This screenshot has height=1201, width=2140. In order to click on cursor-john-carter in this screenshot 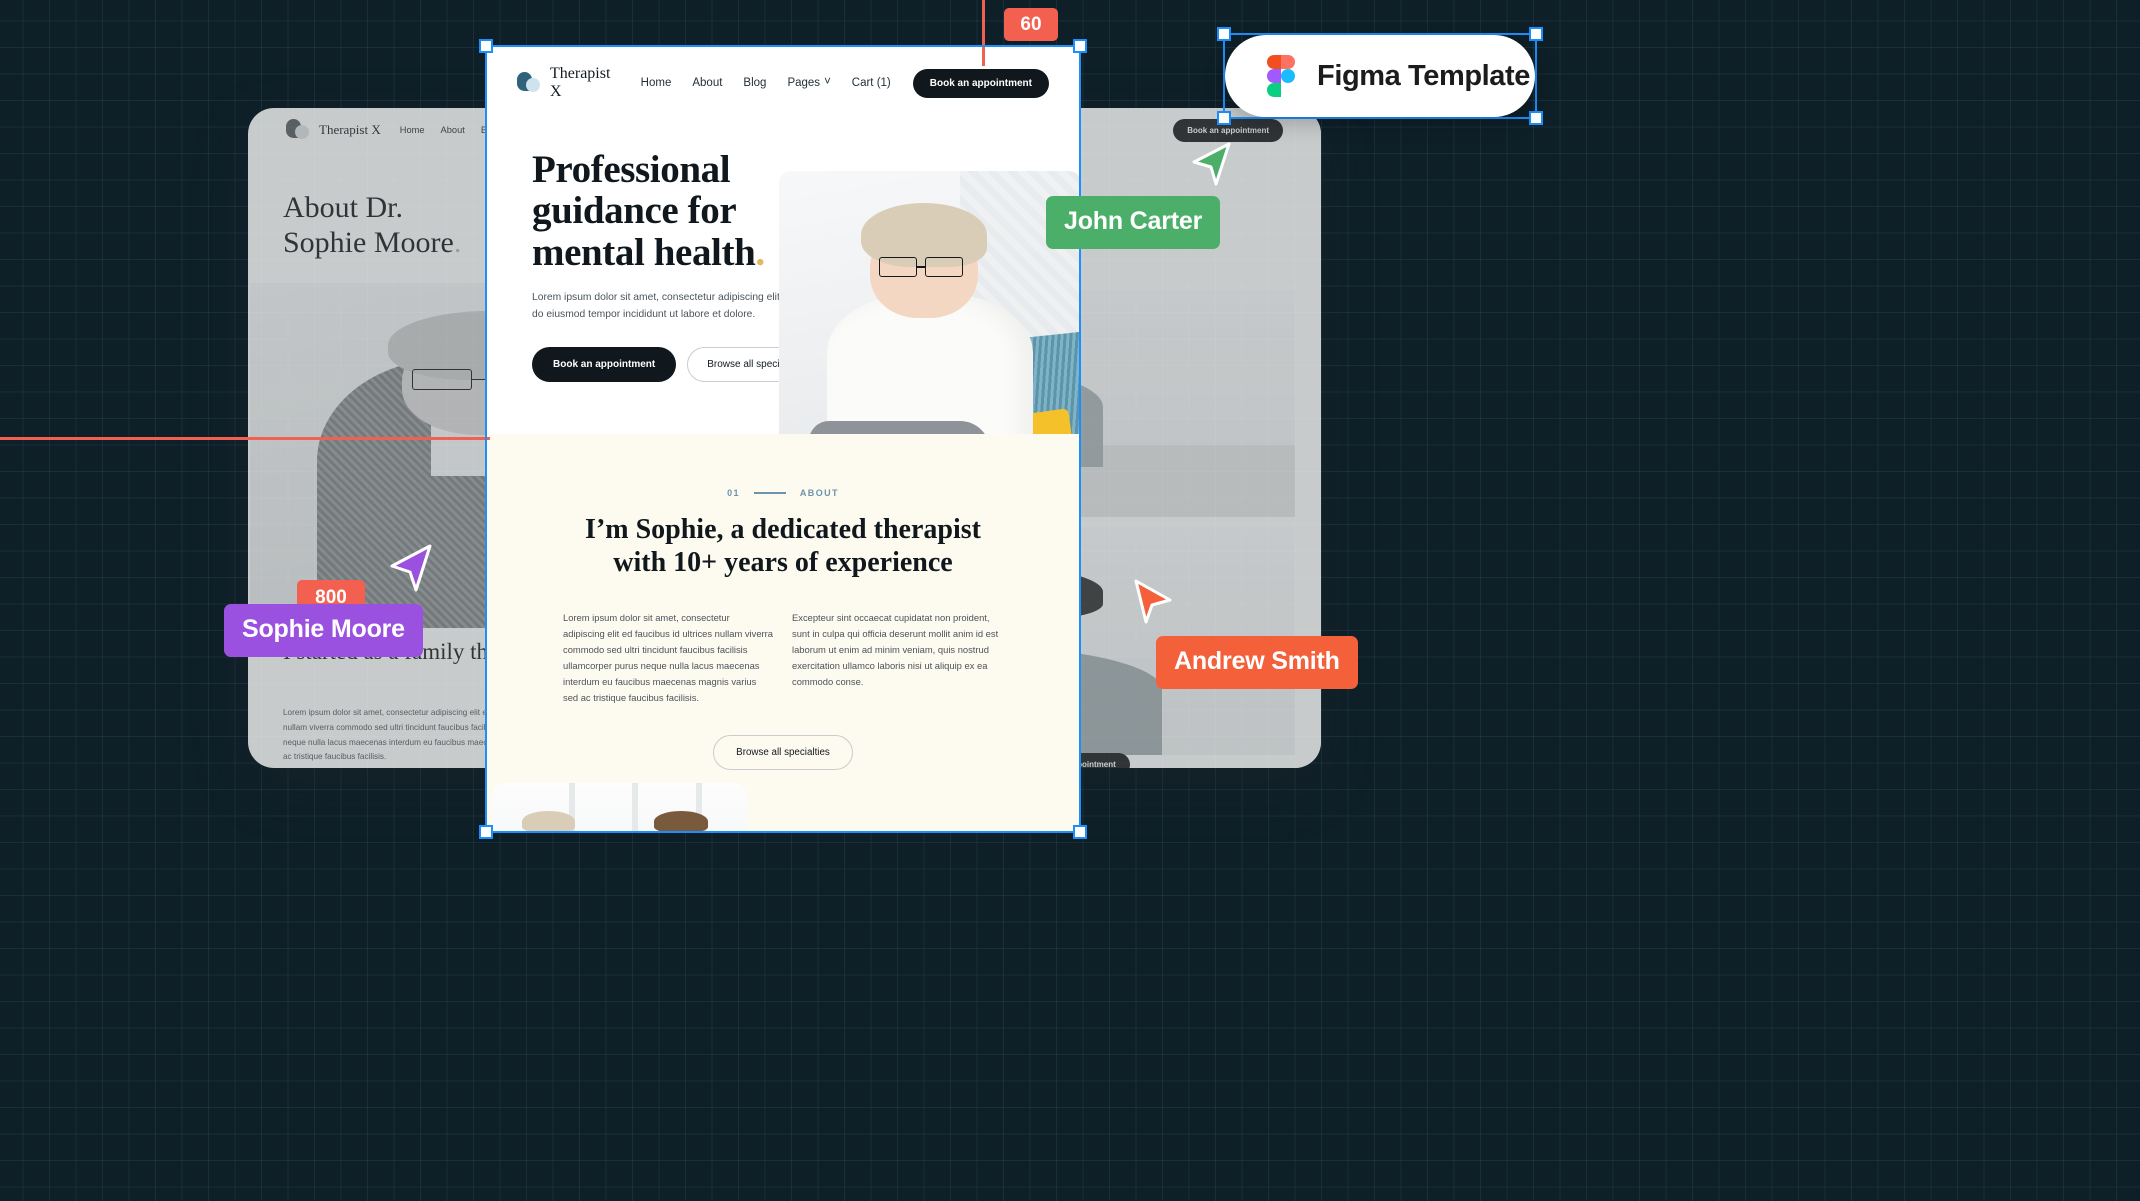, I will do `click(1211, 164)`.